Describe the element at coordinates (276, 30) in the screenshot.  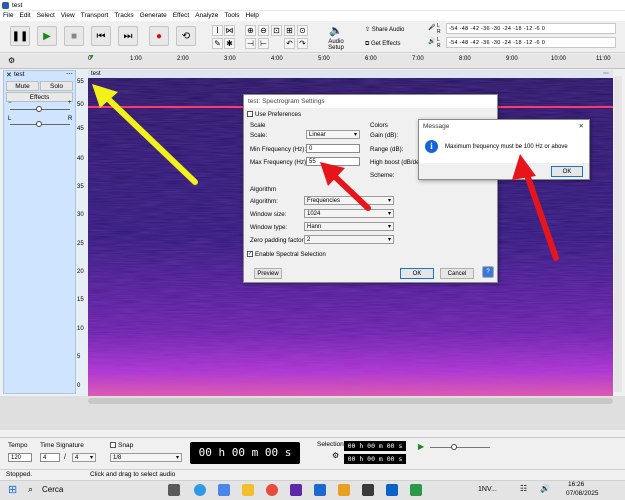
I see `fit-selection-button: ⊡` at that location.